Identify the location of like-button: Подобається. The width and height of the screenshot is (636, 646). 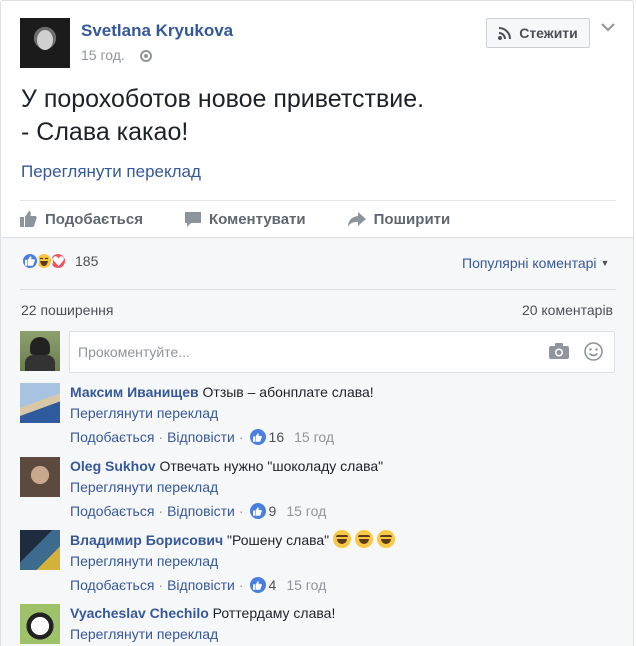
(81, 219).